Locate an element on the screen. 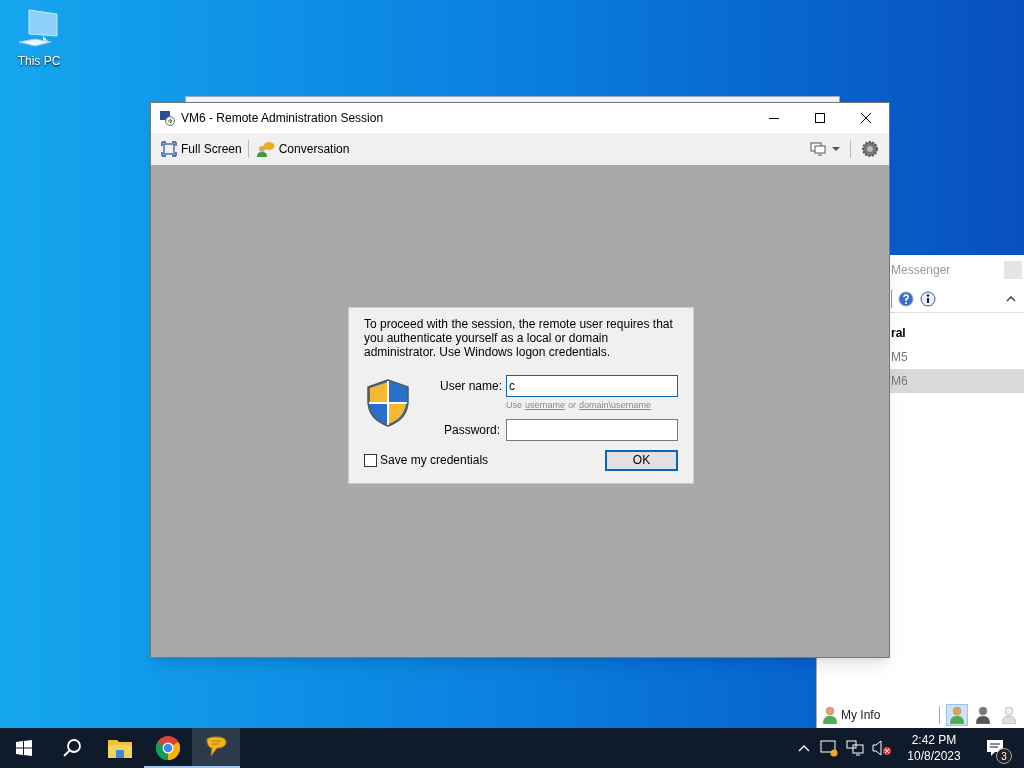 Image resolution: width=1024 pixels, height=768 pixels. group-header: ral is located at coordinates (957, 333).